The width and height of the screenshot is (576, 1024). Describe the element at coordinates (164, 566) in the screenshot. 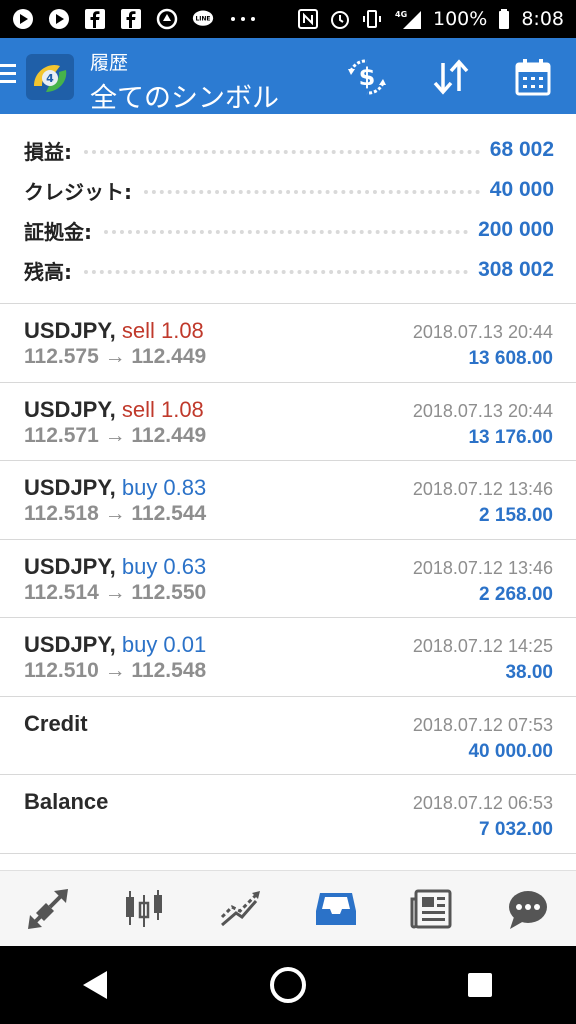

I see `deal-side: buy 0.63` at that location.